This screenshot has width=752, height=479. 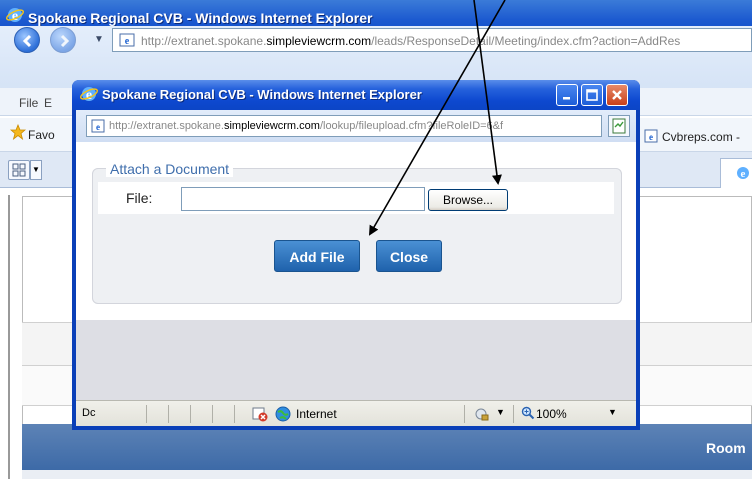 What do you see at coordinates (500, 412) in the screenshot?
I see `protected-mode-dropdown-icon: ▼` at bounding box center [500, 412].